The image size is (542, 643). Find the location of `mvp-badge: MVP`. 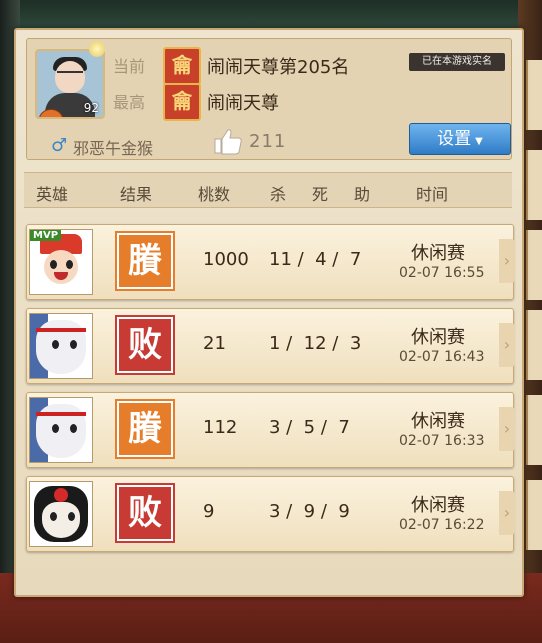

mvp-badge: MVP is located at coordinates (46, 235).